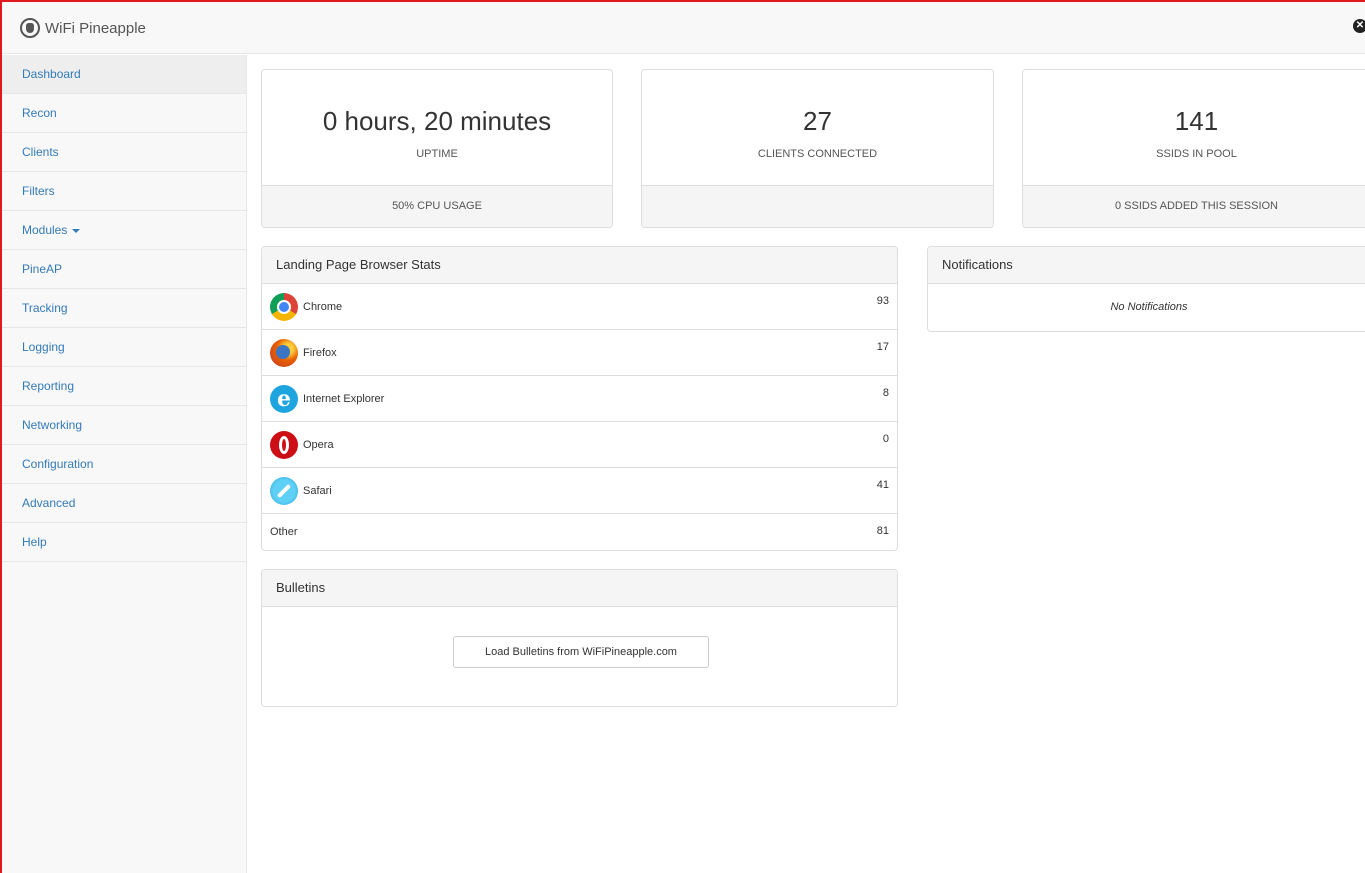 This screenshot has width=1365, height=873. I want to click on sidebar-item-dashboard: Dashboard, so click(124, 74).